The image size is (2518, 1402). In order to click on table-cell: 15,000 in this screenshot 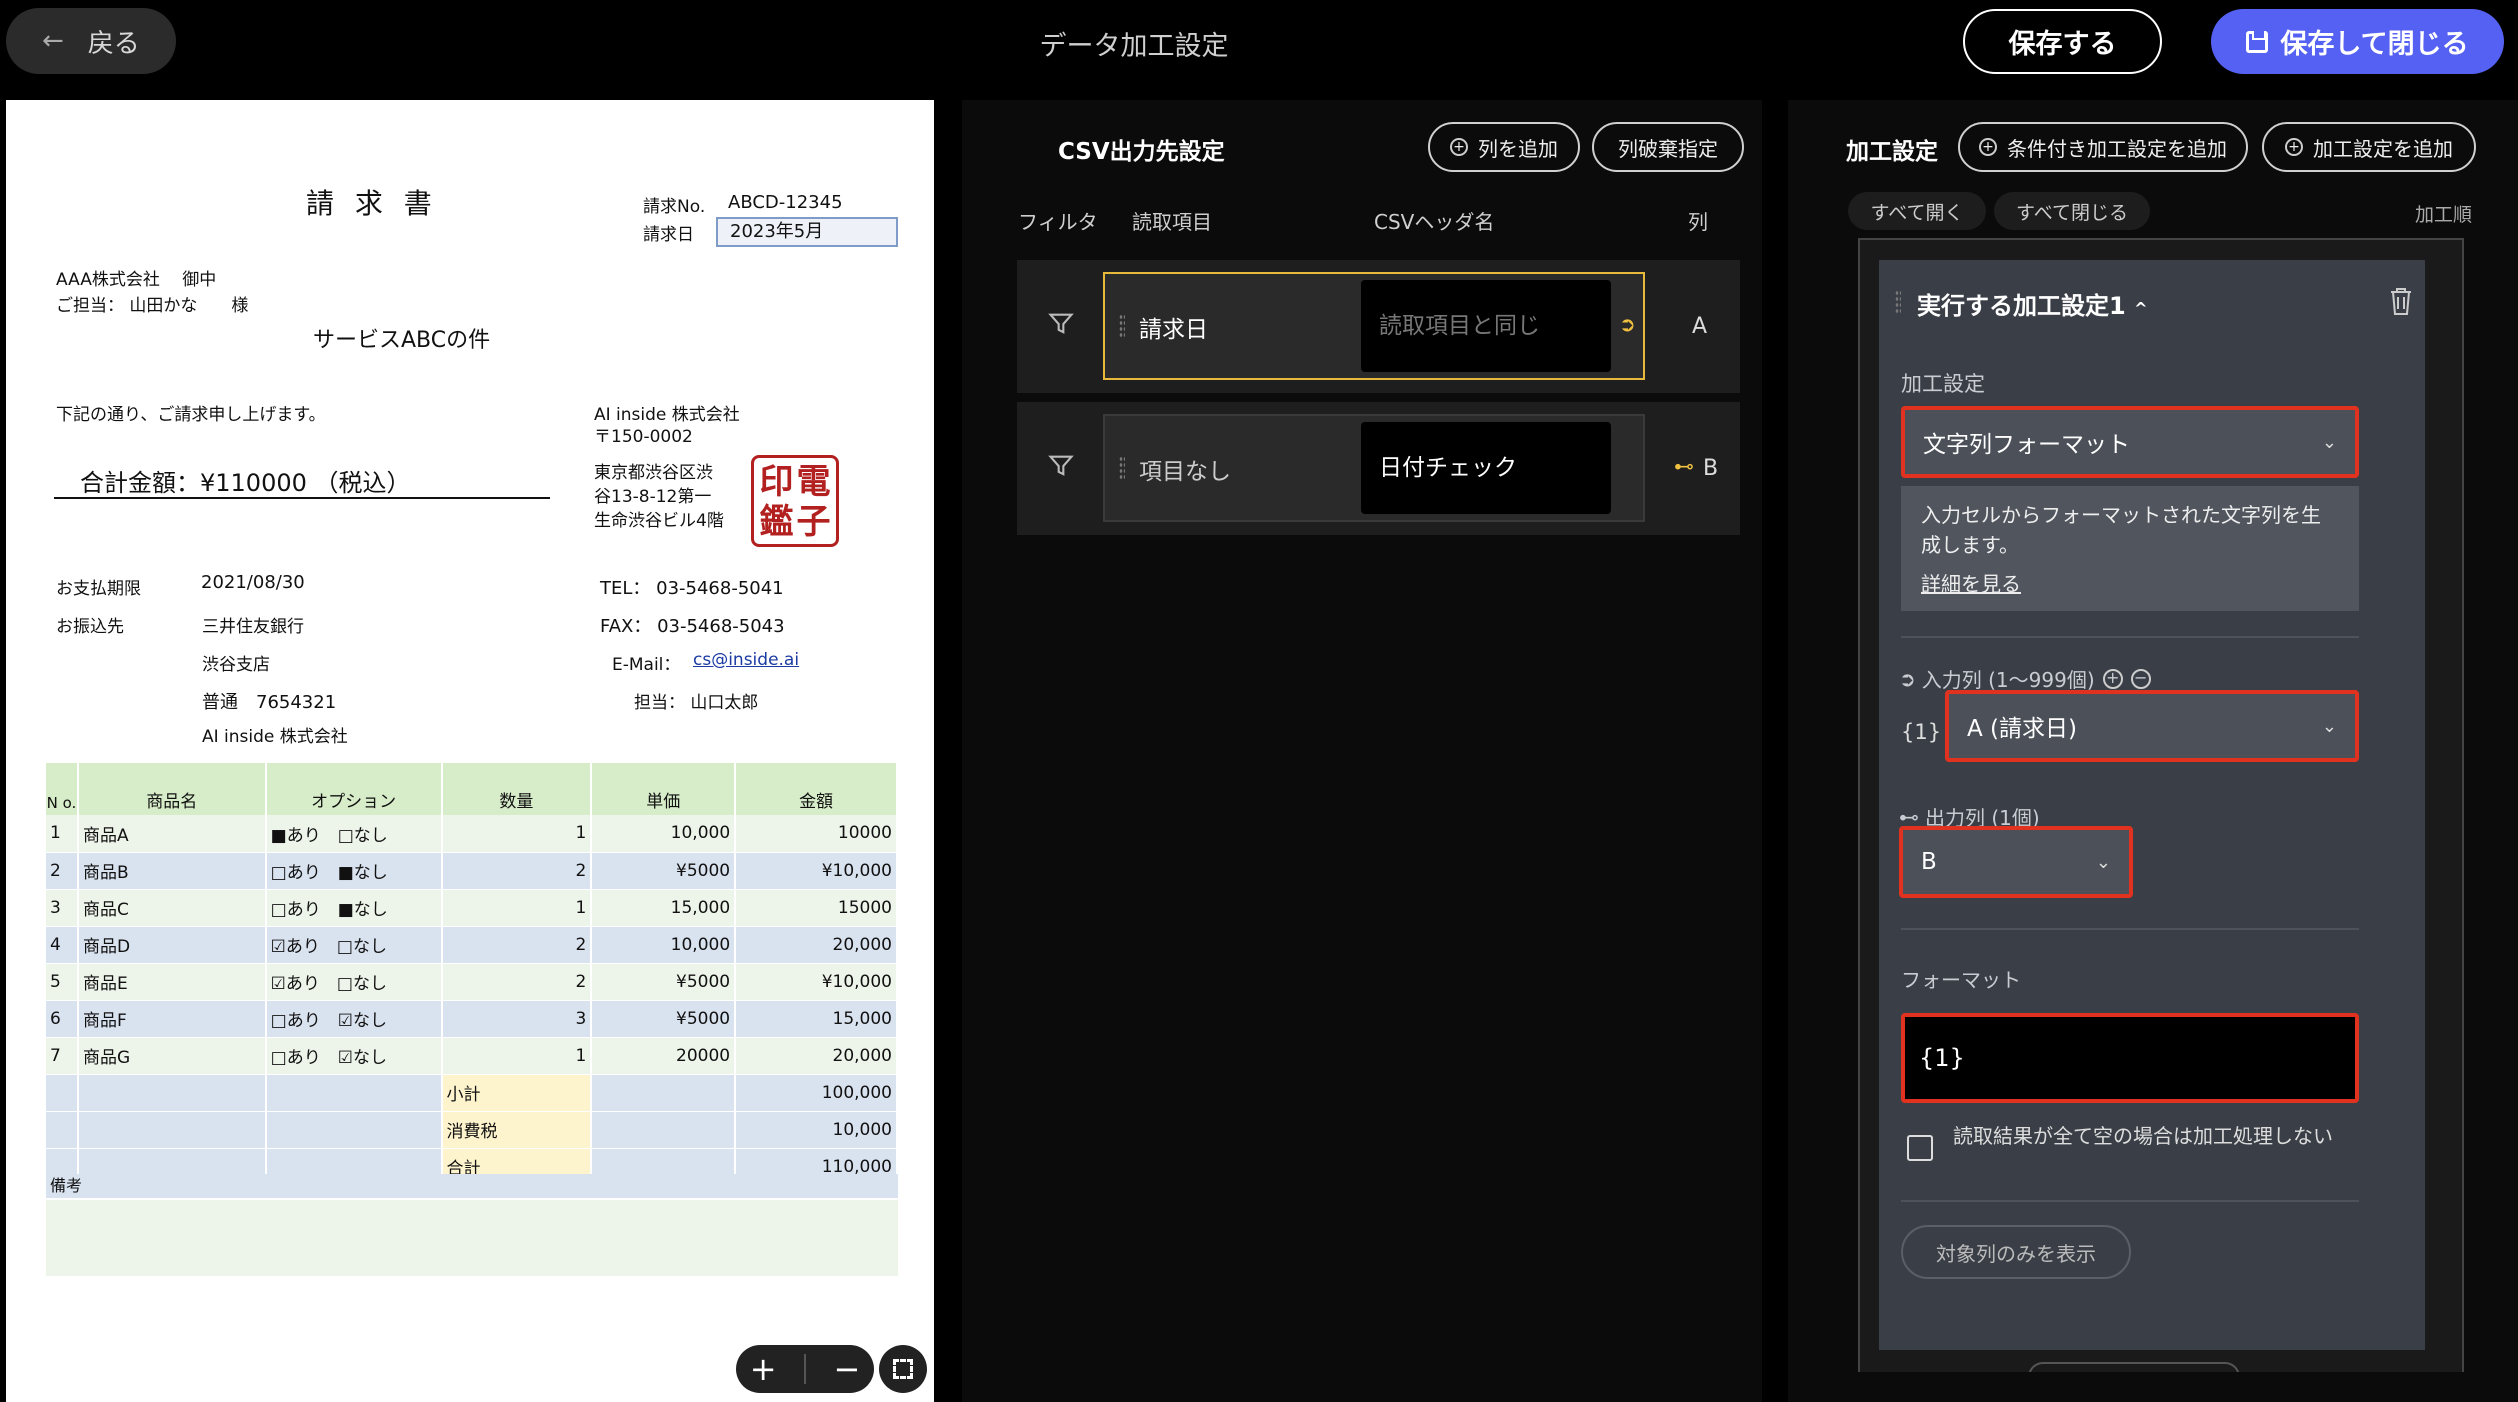, I will do `click(664, 908)`.